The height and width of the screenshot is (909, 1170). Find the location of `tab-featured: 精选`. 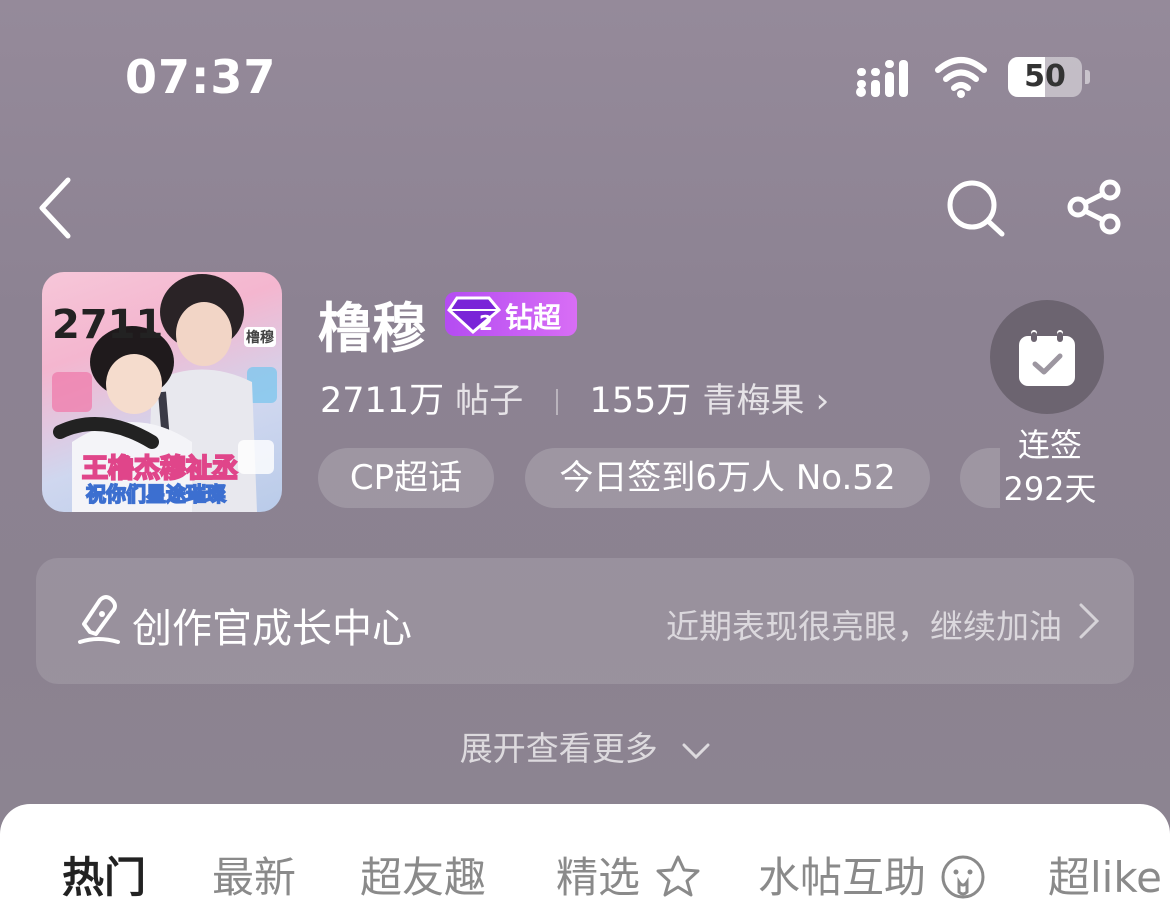

tab-featured: 精选 is located at coordinates (628, 874).